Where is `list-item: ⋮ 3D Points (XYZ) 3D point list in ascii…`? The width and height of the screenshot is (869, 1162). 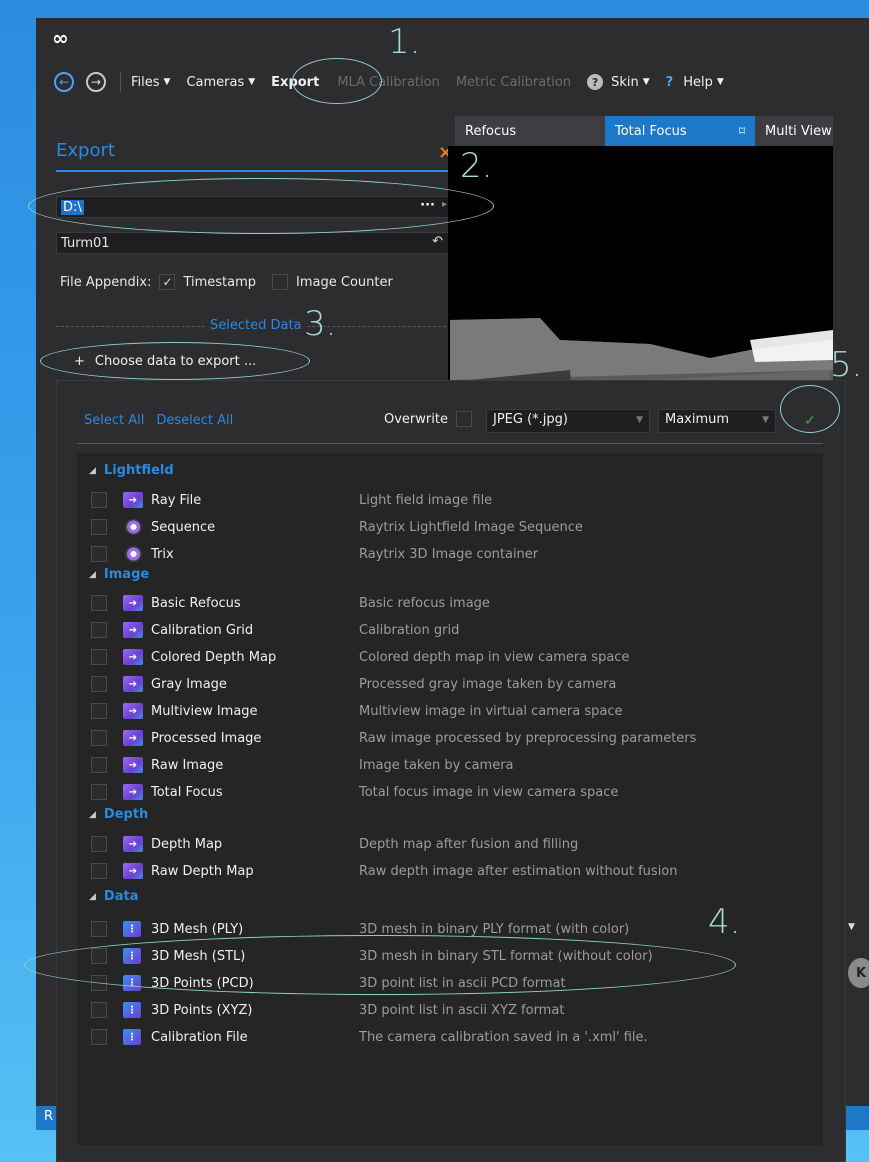 list-item: ⋮ 3D Points (XYZ) 3D point list in ascii… is located at coordinates (451, 1010).